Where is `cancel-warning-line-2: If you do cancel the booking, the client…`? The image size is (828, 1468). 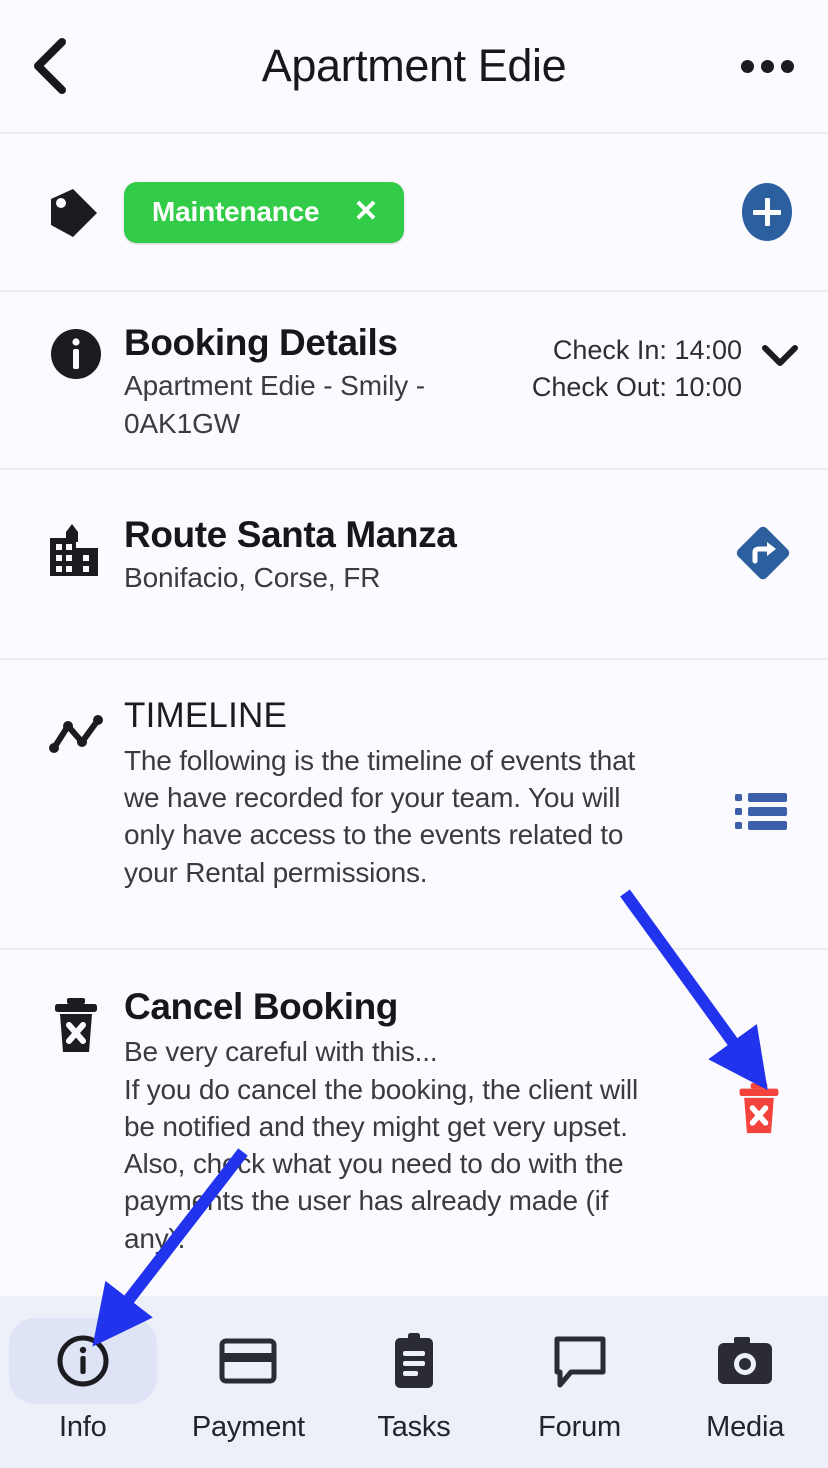 cancel-warning-line-2: If you do cancel the booking, the client… is located at coordinates (381, 1163).